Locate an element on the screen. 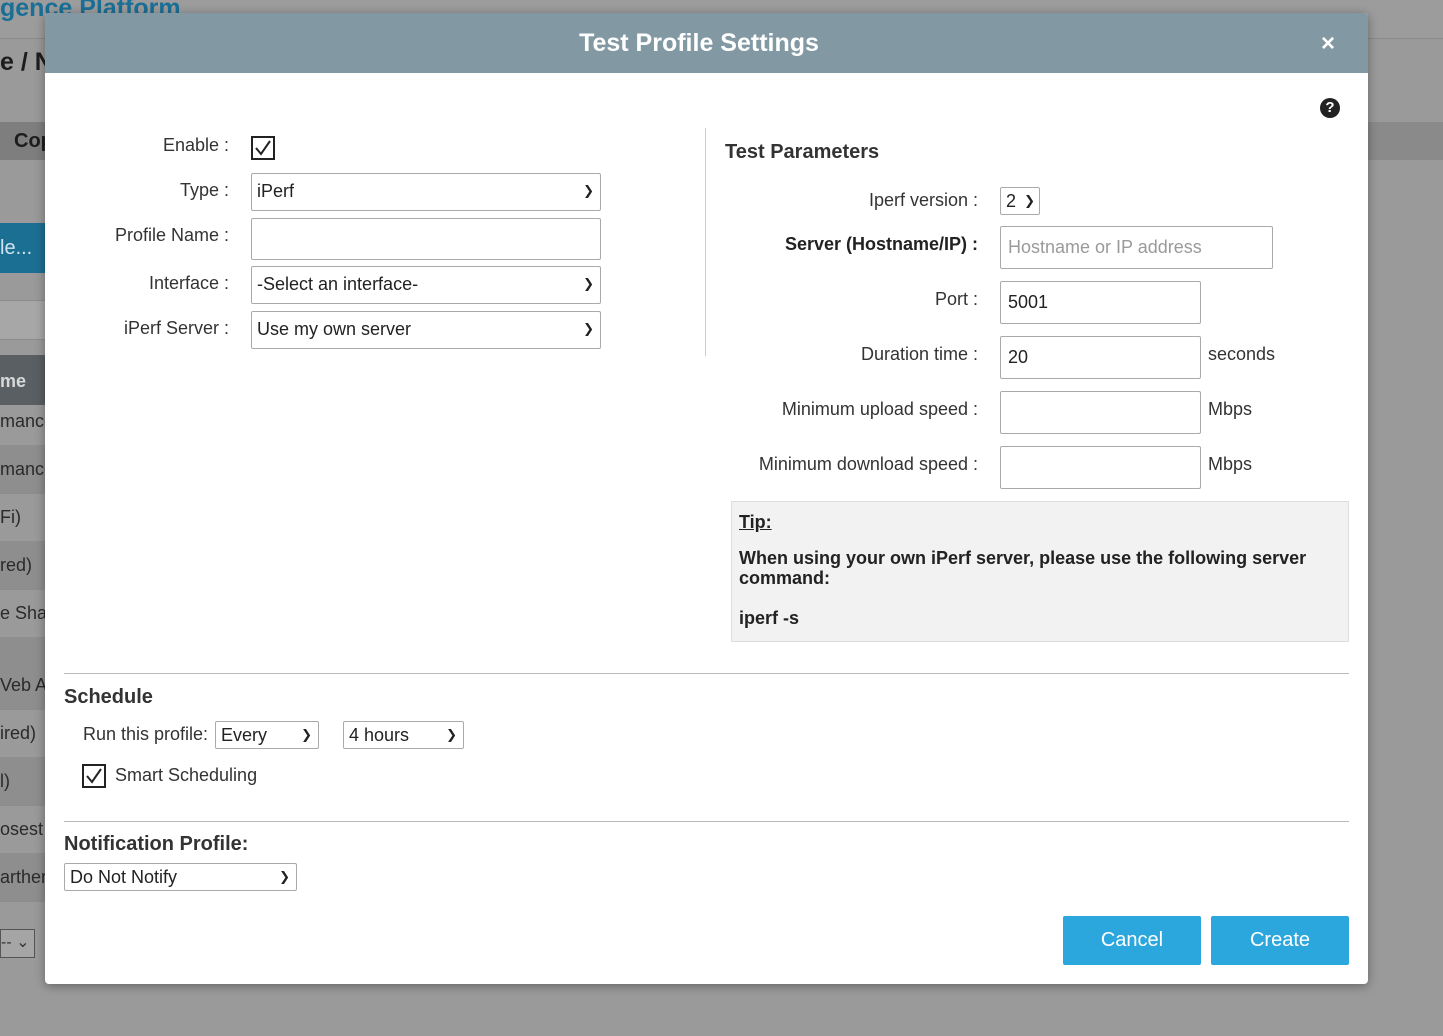 This screenshot has height=1036, width=1443. background-table-row: Veb Ap is located at coordinates (23, 685).